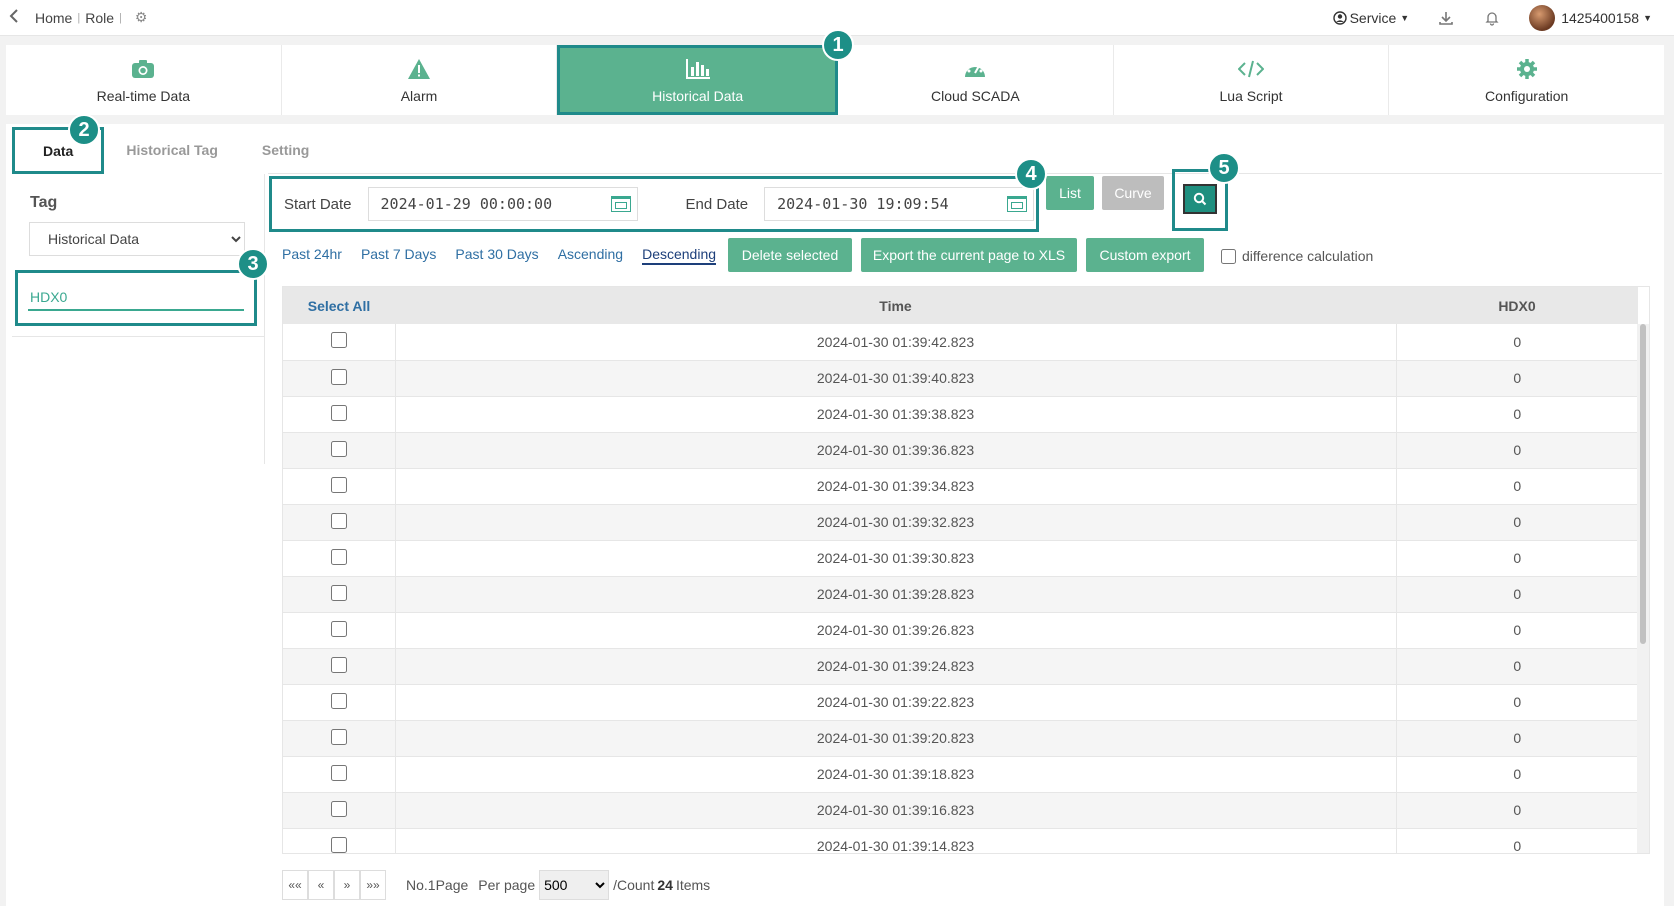 The height and width of the screenshot is (906, 1674). I want to click on last-page-button: »», so click(373, 885).